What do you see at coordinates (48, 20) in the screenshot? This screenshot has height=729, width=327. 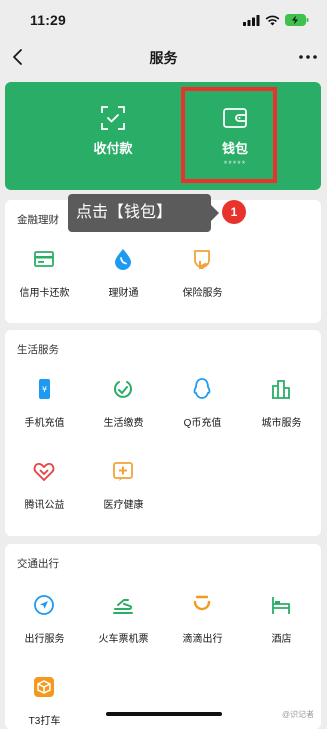 I see `status-time: 11:29` at bounding box center [48, 20].